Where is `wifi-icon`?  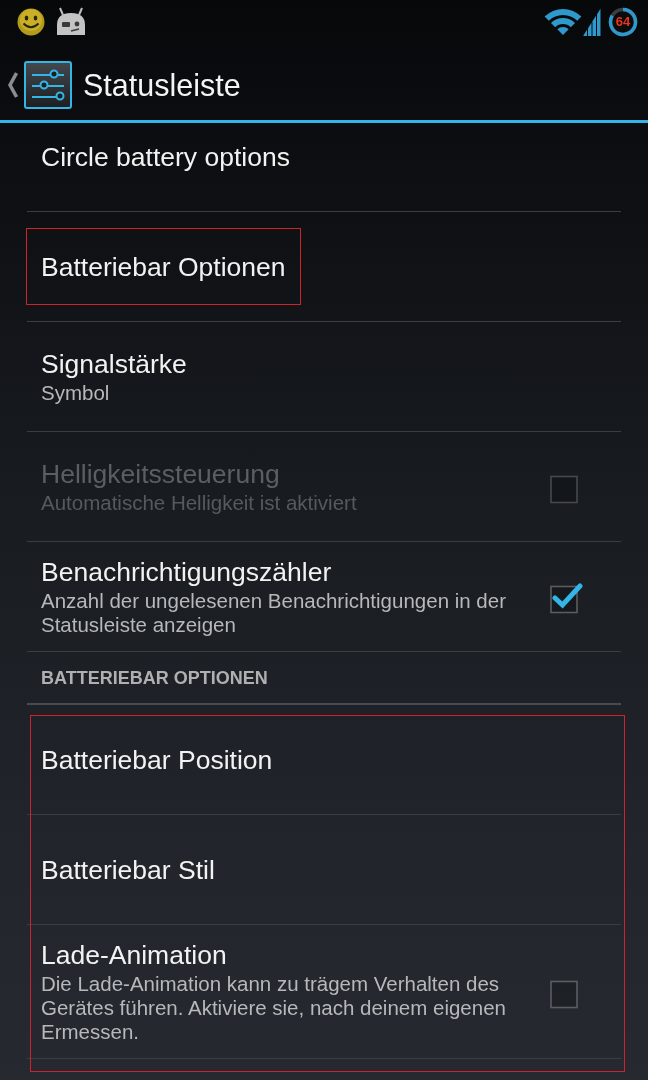
wifi-icon is located at coordinates (563, 22).